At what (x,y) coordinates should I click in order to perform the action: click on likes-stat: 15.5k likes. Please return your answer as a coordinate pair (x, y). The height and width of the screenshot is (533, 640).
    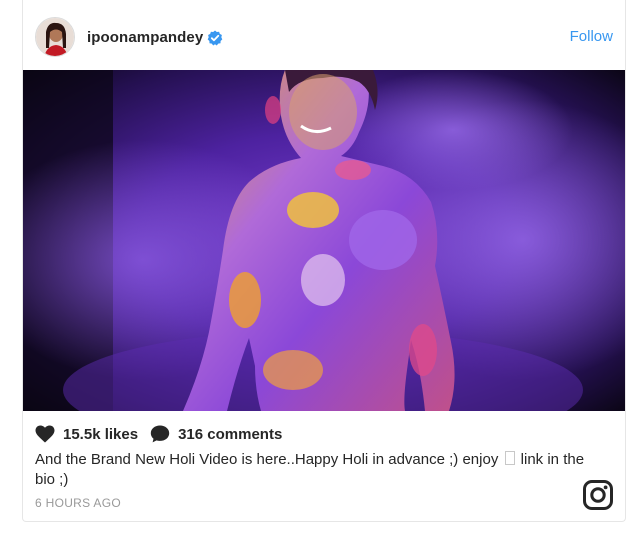
    Looking at the image, I should click on (86, 434).